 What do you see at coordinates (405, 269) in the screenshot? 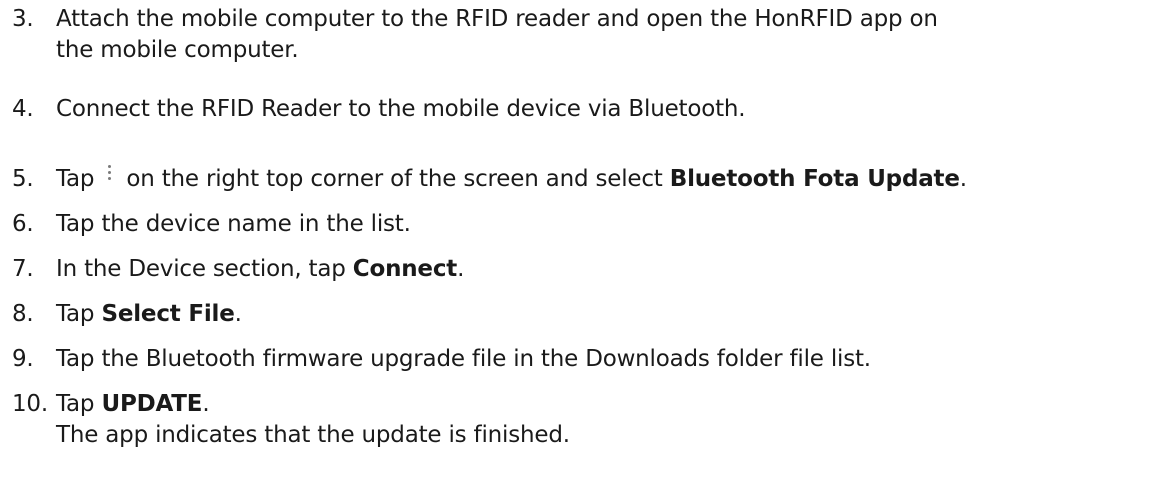
I see `button-name: Connect` at bounding box center [405, 269].